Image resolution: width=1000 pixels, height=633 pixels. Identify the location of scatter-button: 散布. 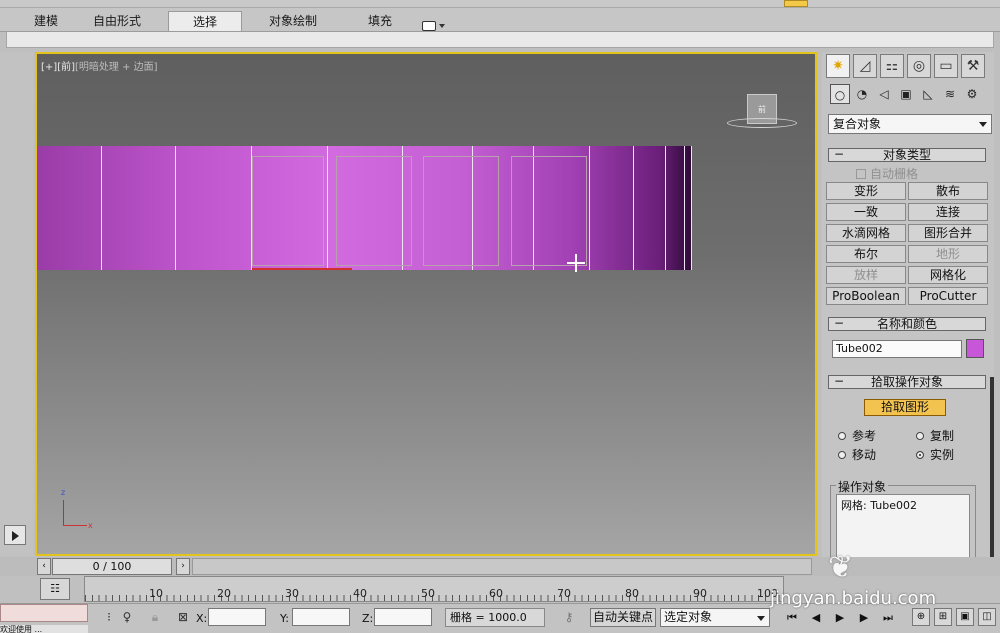
(948, 191).